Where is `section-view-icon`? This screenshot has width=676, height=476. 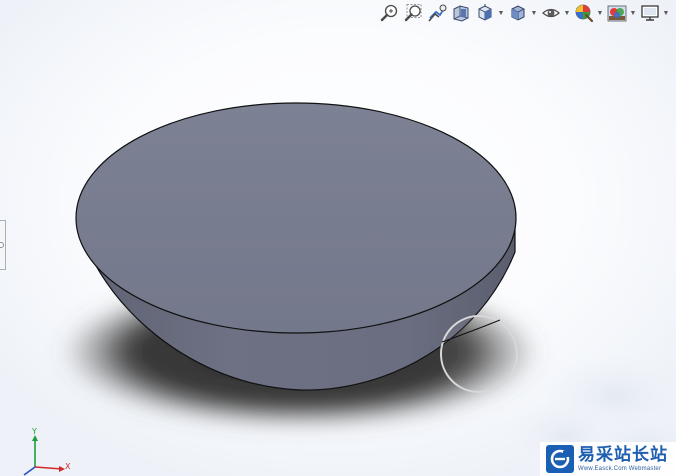
section-view-icon is located at coordinates (461, 13).